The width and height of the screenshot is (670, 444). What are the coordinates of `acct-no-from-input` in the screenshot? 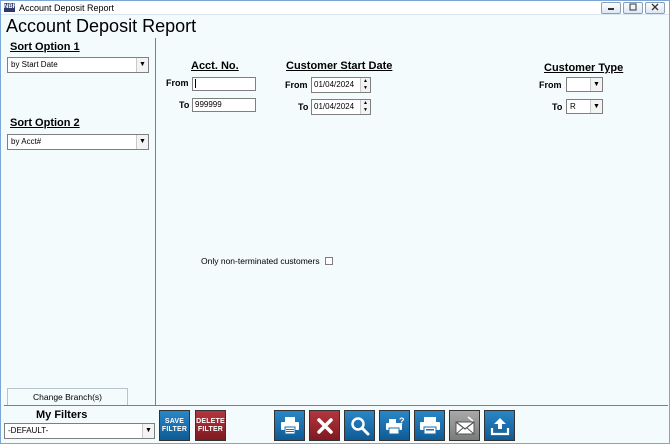 It's located at (224, 84).